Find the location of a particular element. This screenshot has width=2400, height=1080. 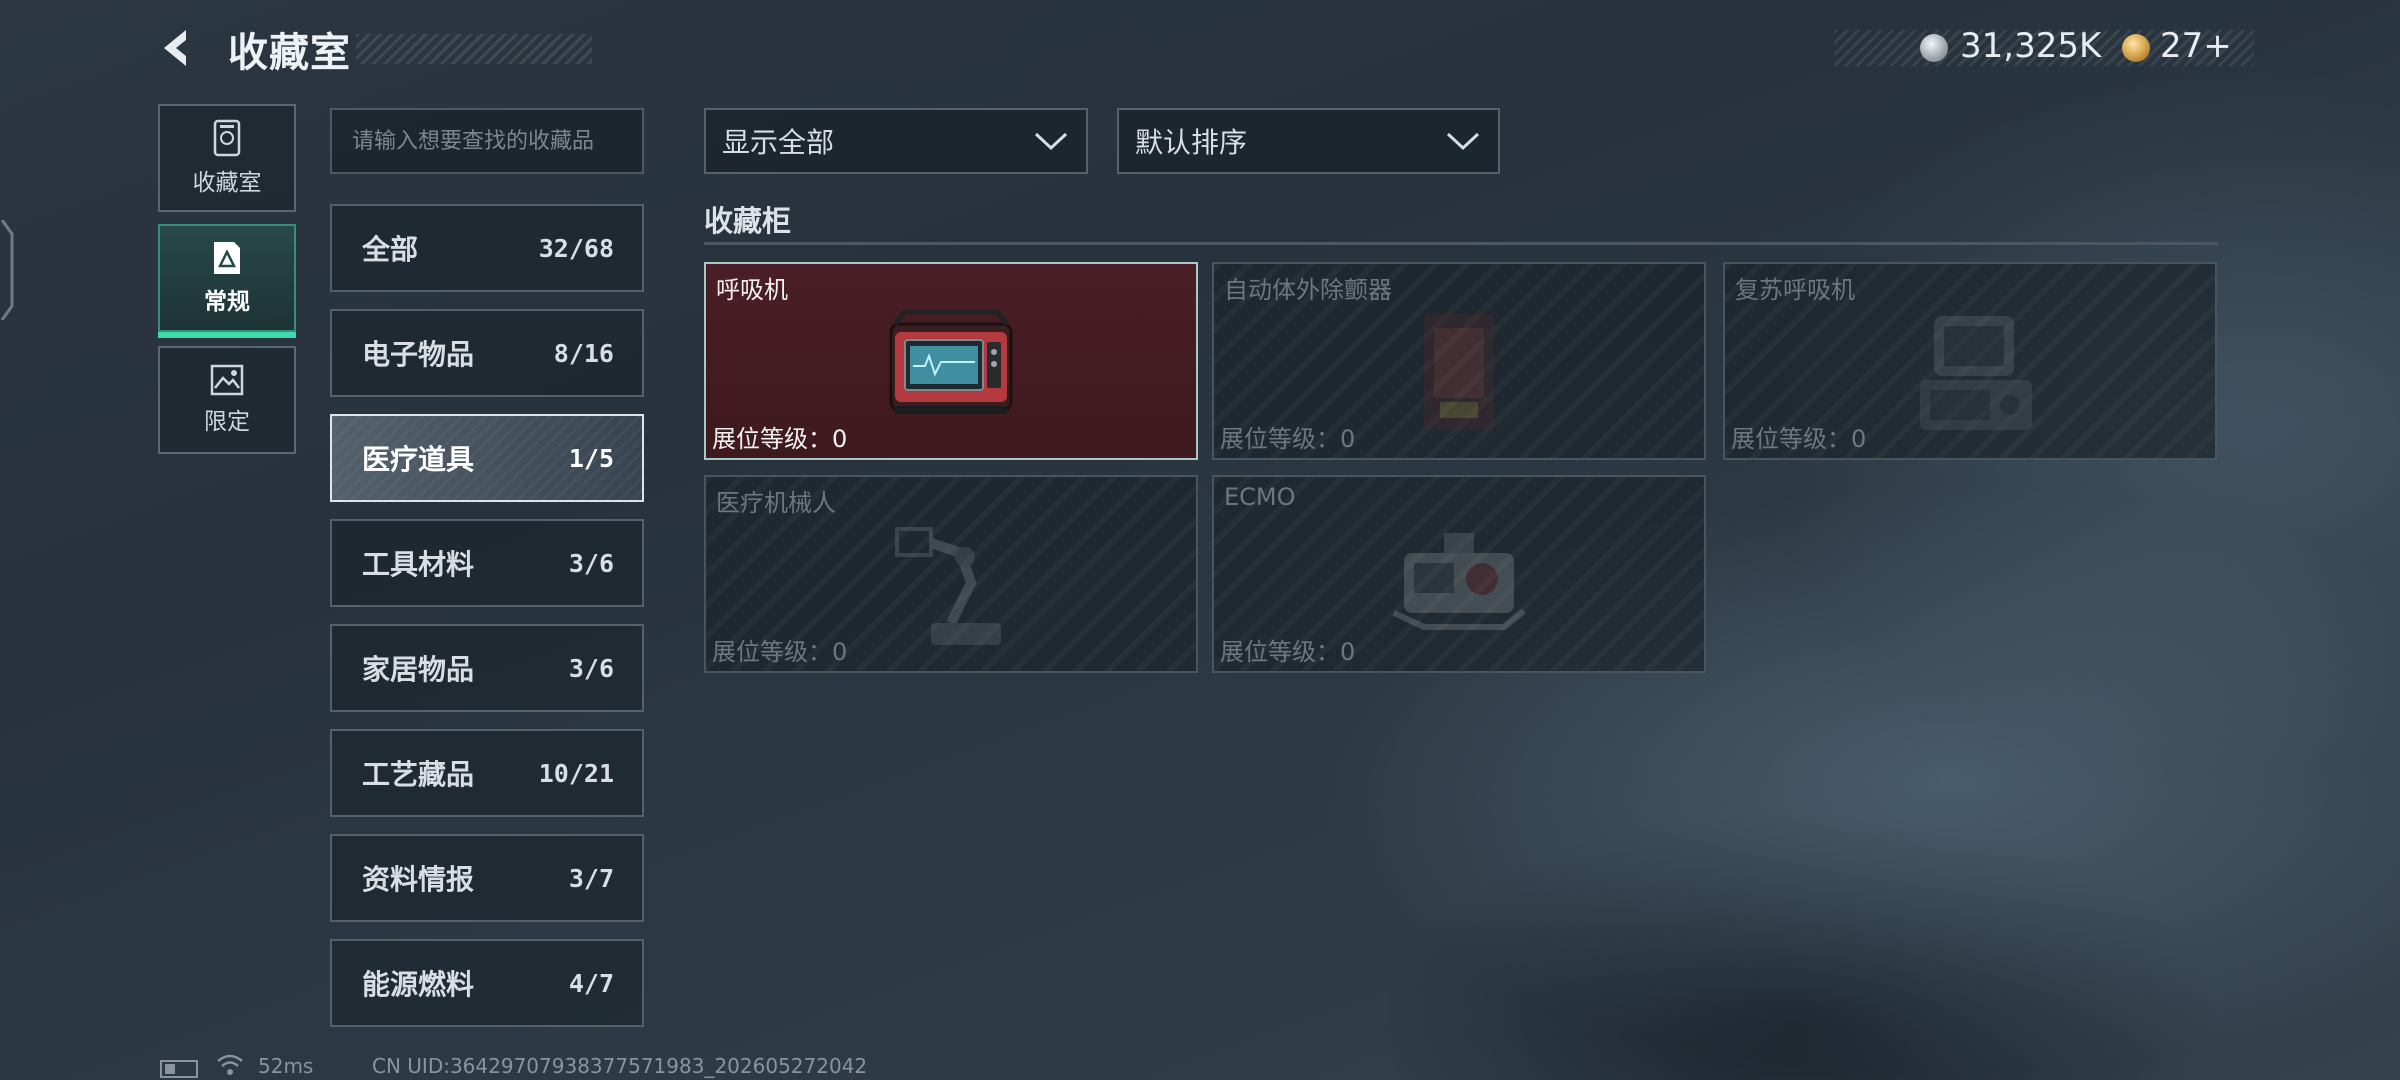

title-decoration is located at coordinates (474, 49).